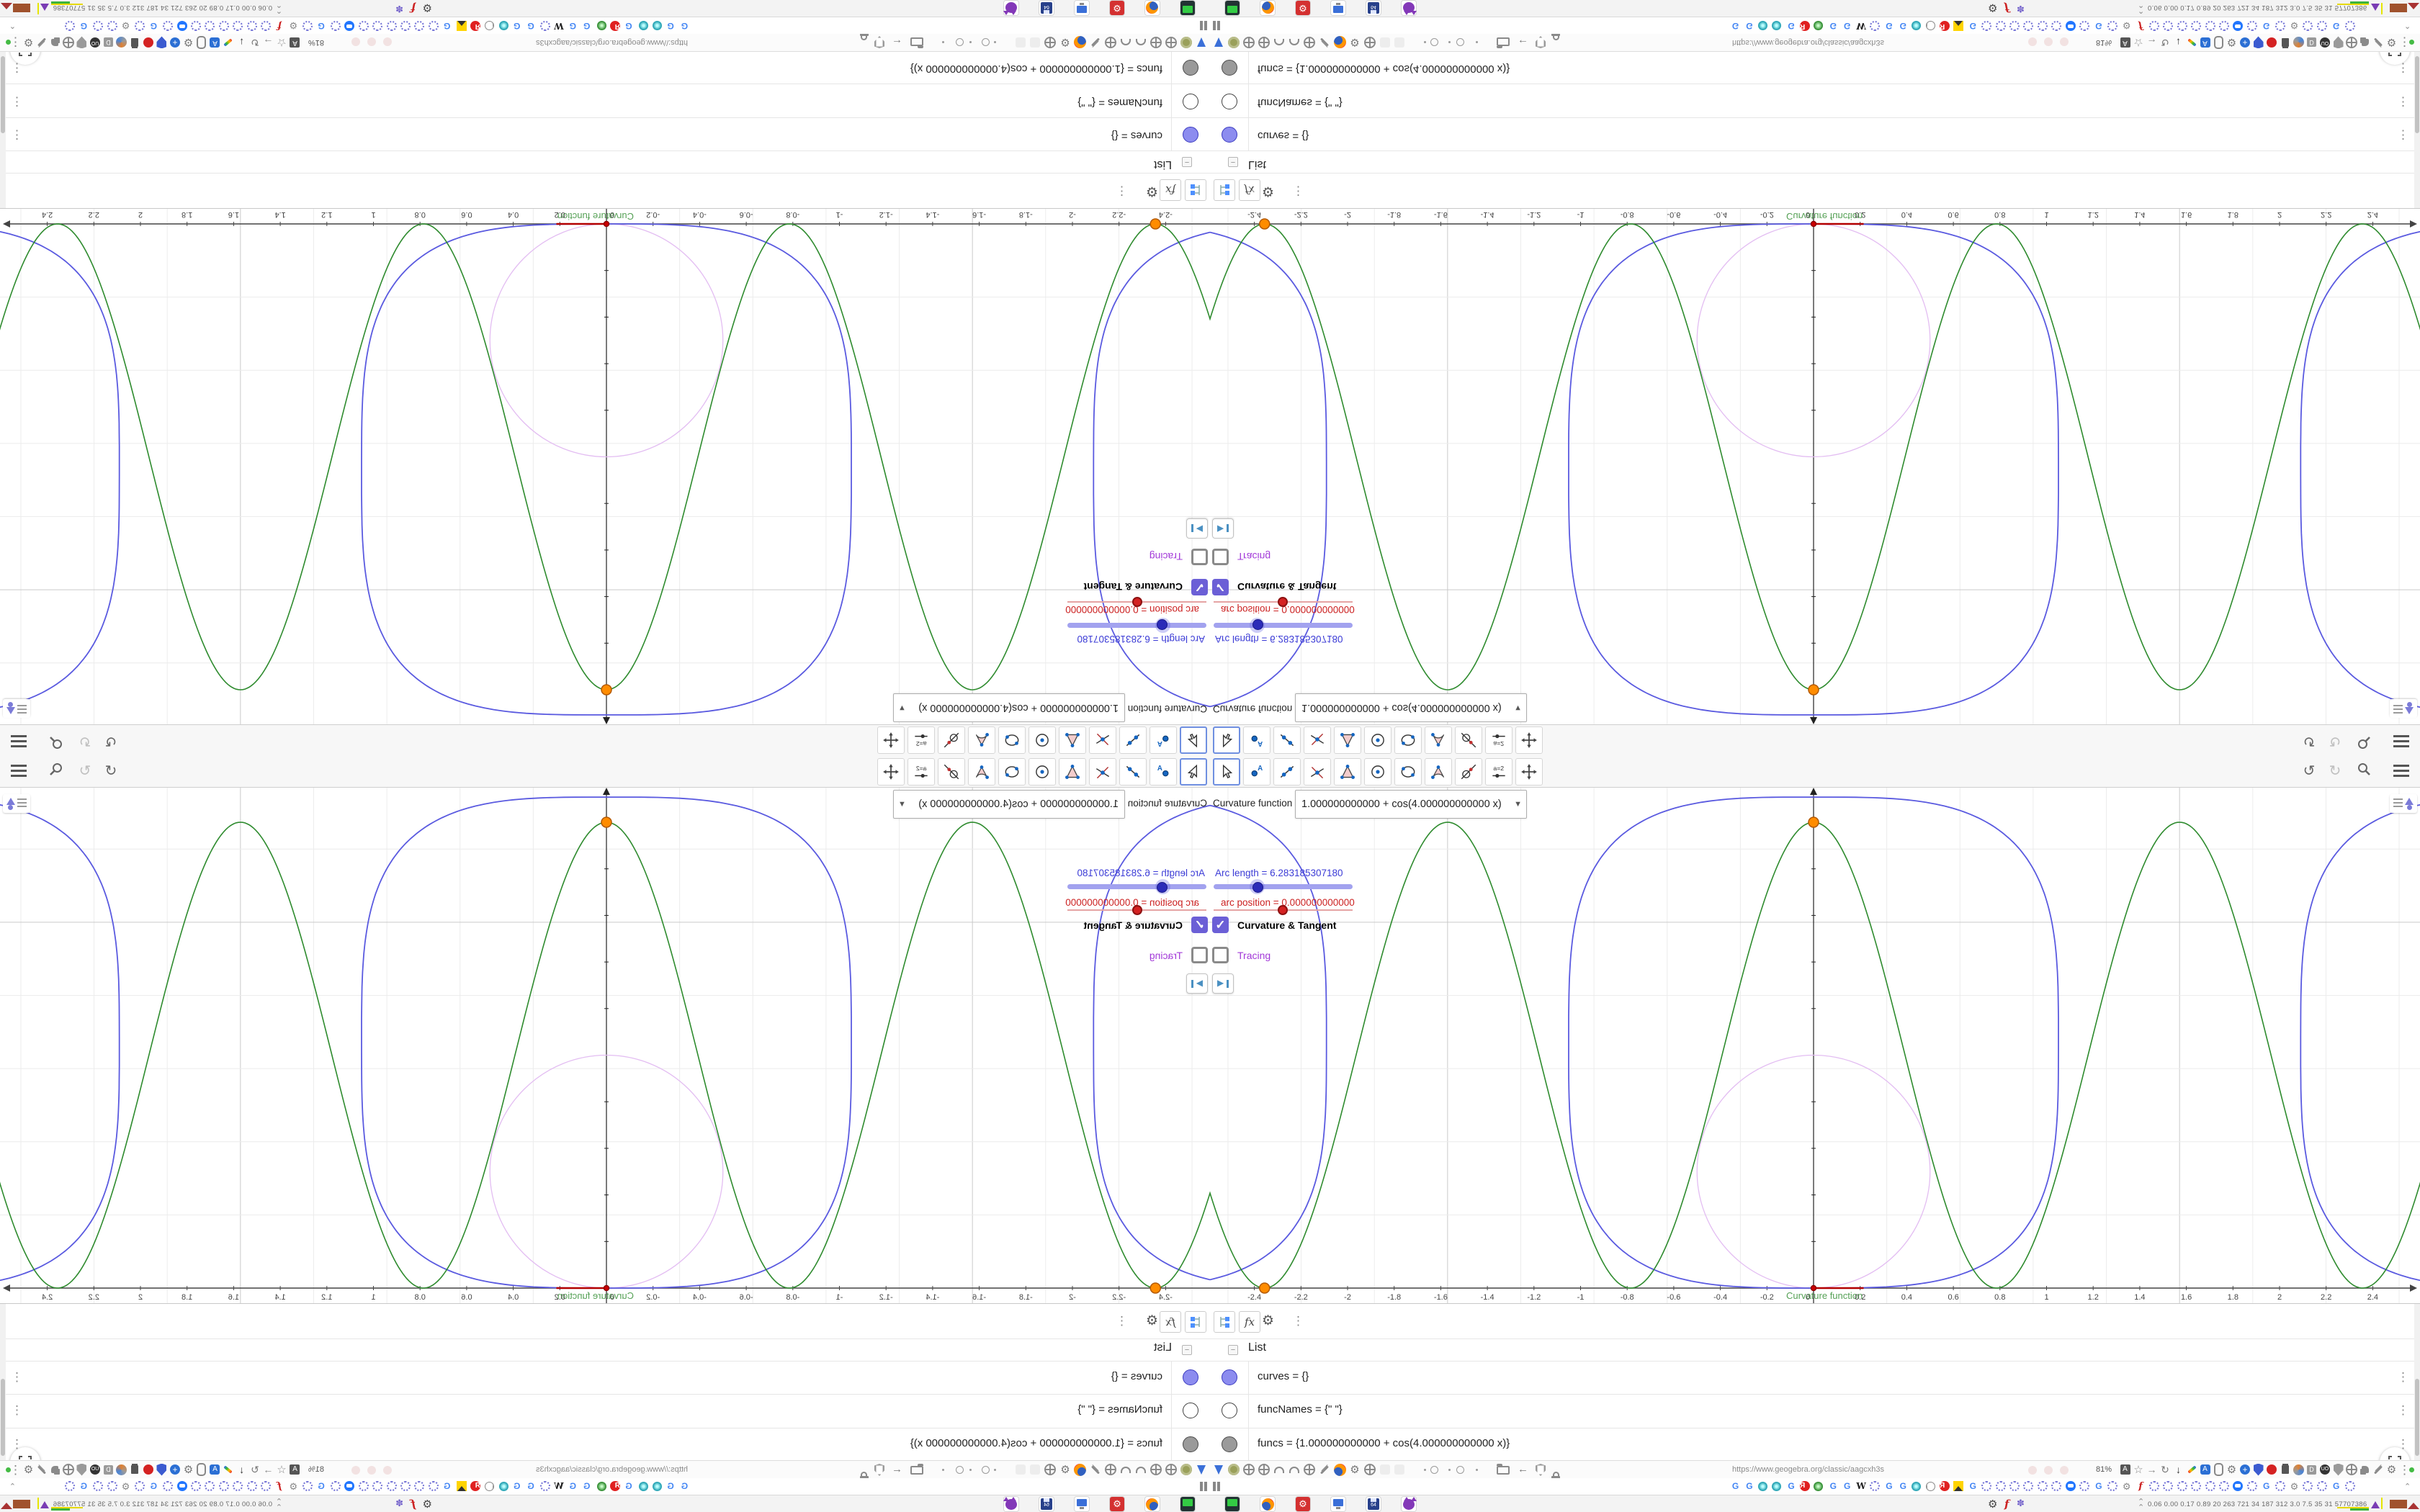  Describe the element at coordinates (1541, 42) in the screenshot. I see `shield-icon` at that location.